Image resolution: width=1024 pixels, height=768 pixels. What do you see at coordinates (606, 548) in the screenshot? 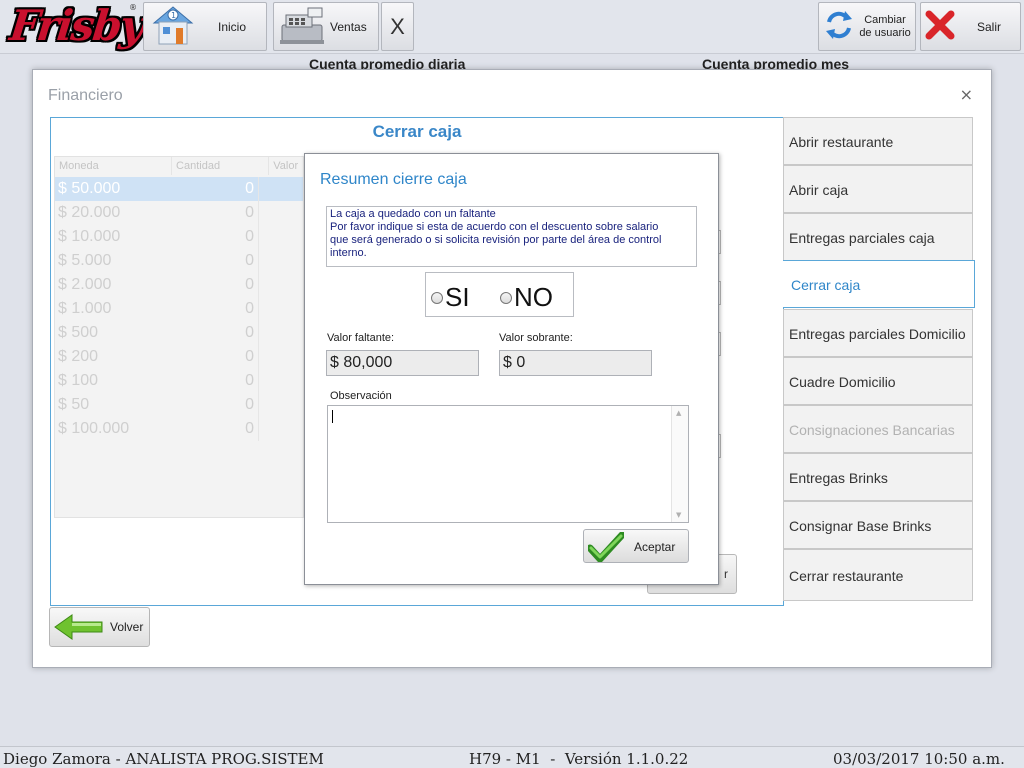
I see `checkmark-icon` at bounding box center [606, 548].